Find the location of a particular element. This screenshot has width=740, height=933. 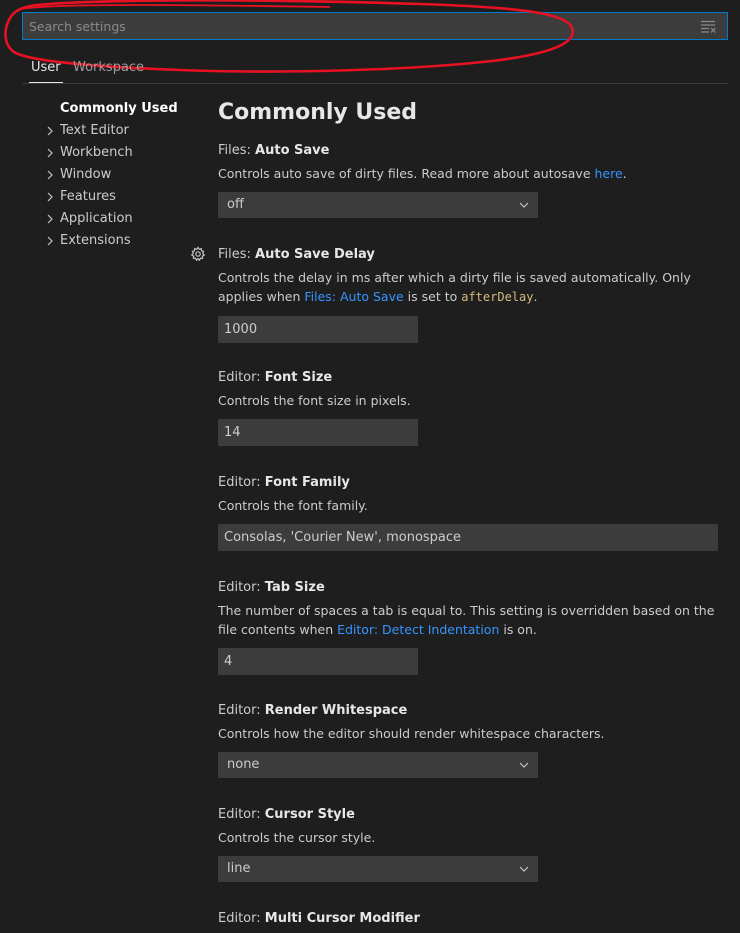

setting-title: Files: Auto Save is located at coordinates (473, 151).